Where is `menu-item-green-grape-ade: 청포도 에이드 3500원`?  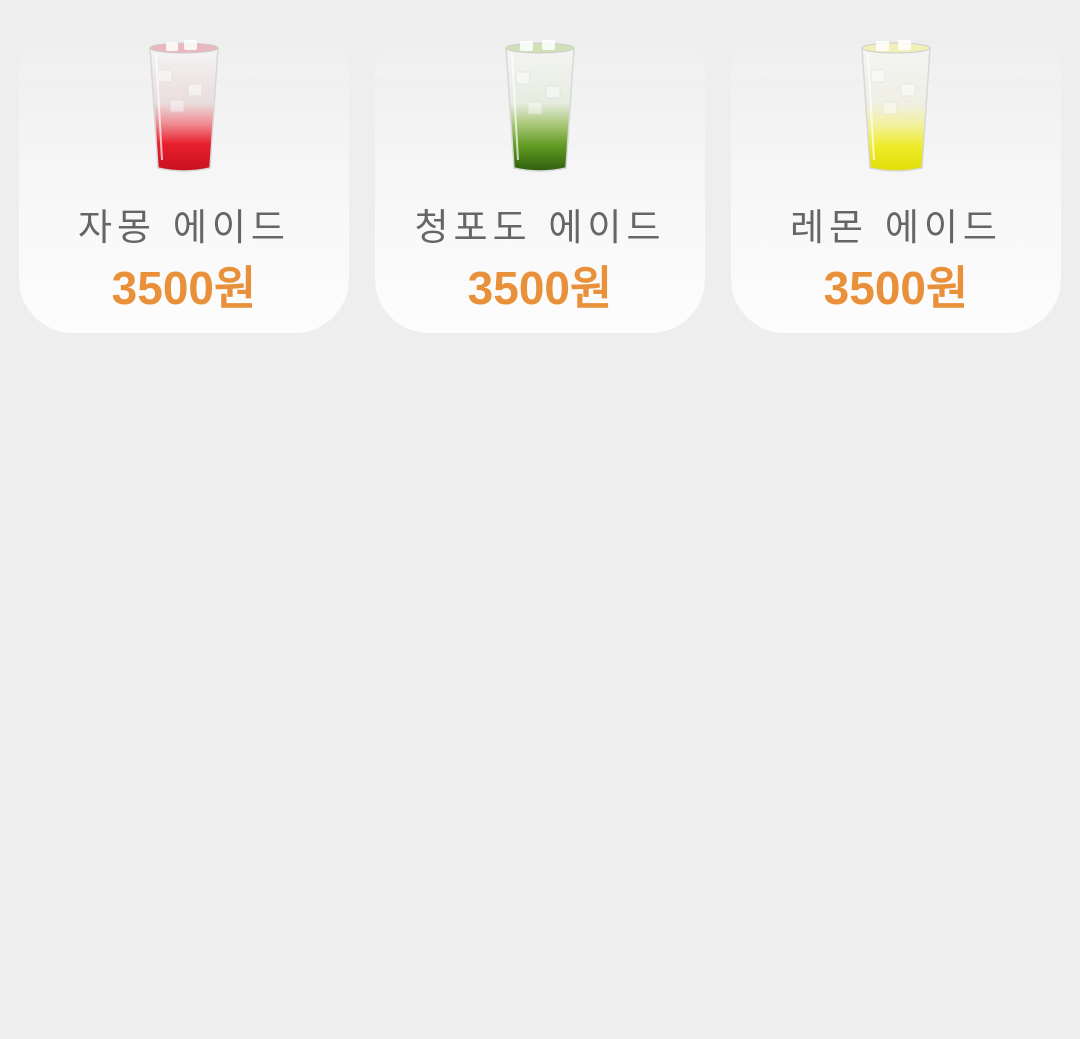
menu-item-green-grape-ade: 청포도 에이드 3500원 is located at coordinates (540, 185).